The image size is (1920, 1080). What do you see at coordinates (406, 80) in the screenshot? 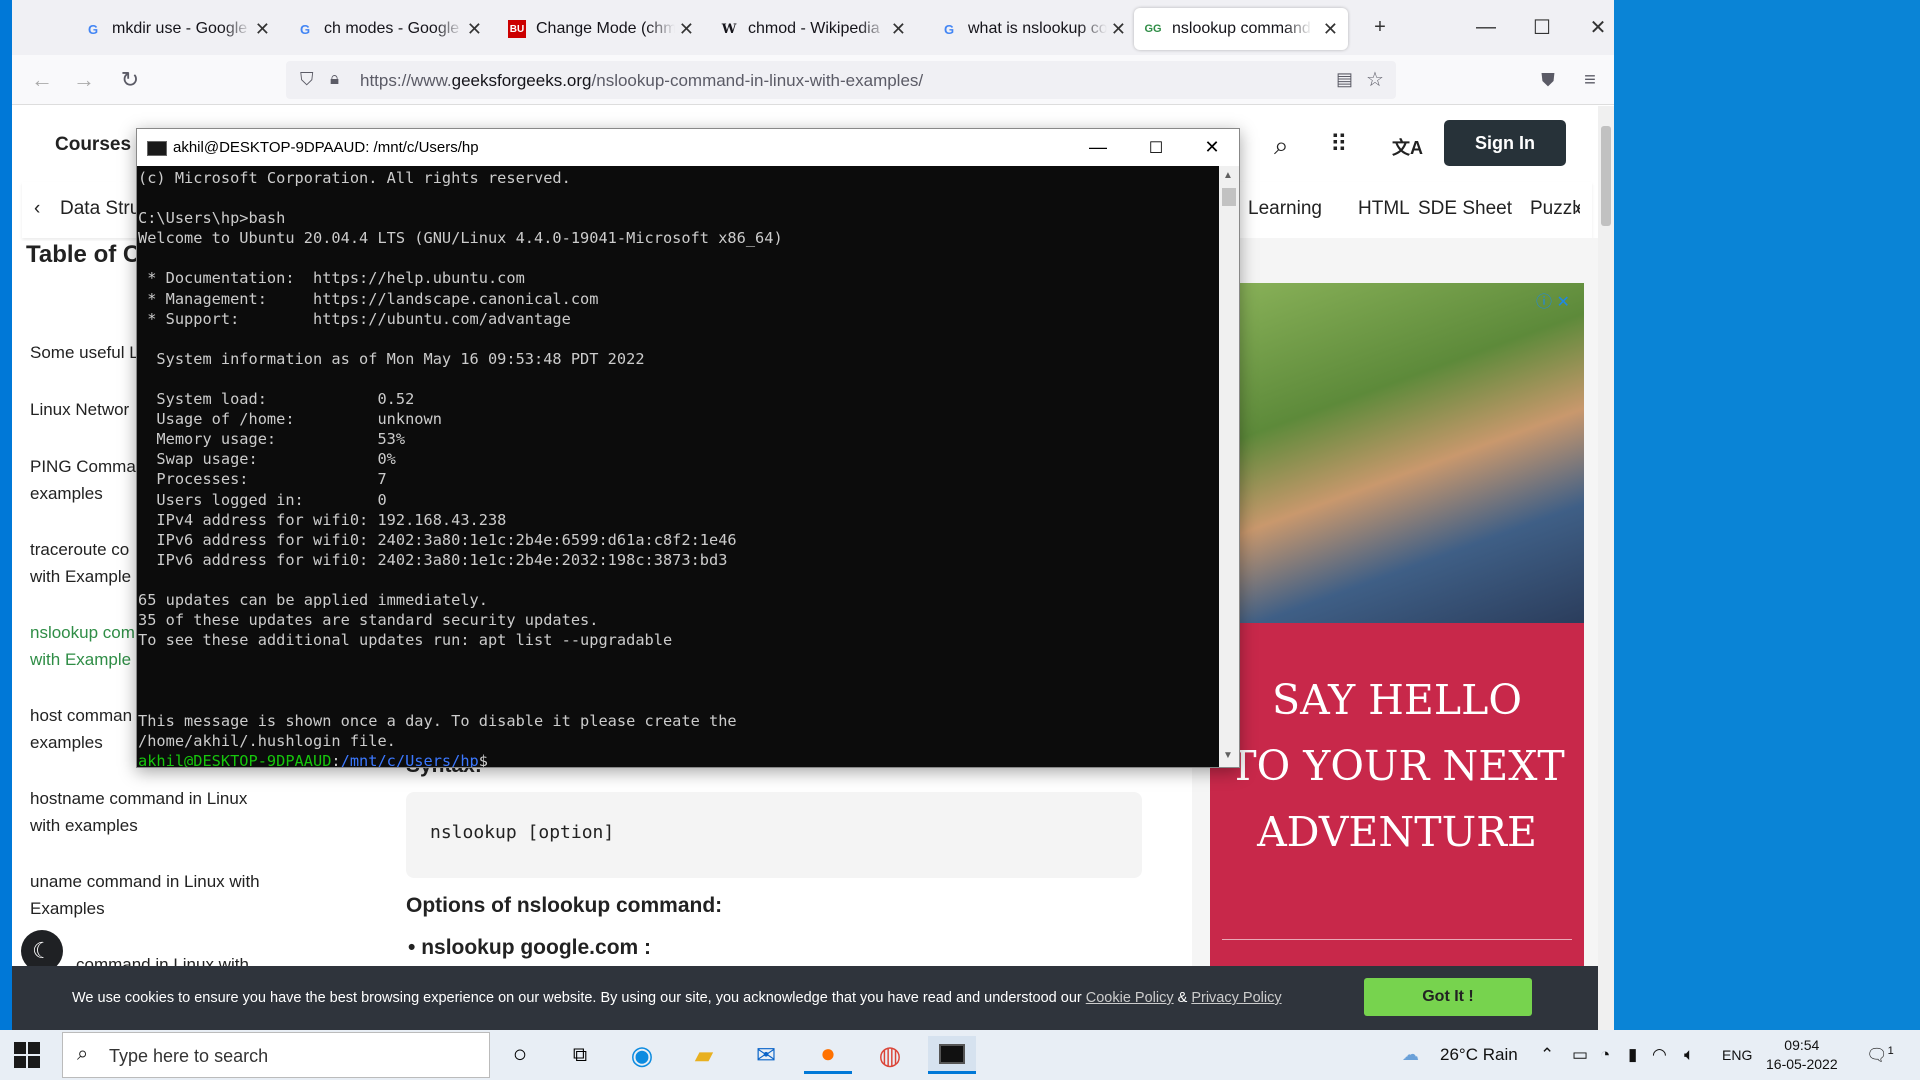
I see `url-prefix: https://www.` at bounding box center [406, 80].